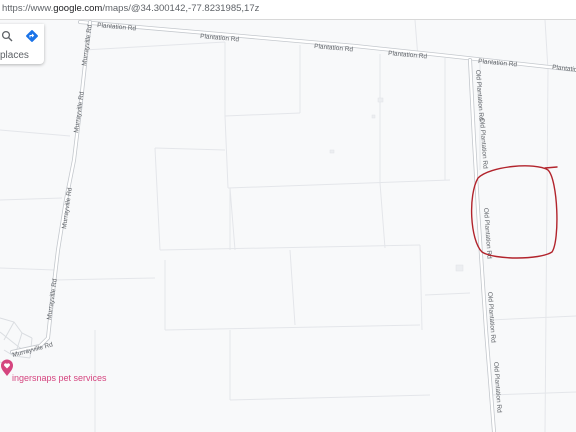  What do you see at coordinates (28, 8) in the screenshot?
I see `url-prefix: https://www.` at bounding box center [28, 8].